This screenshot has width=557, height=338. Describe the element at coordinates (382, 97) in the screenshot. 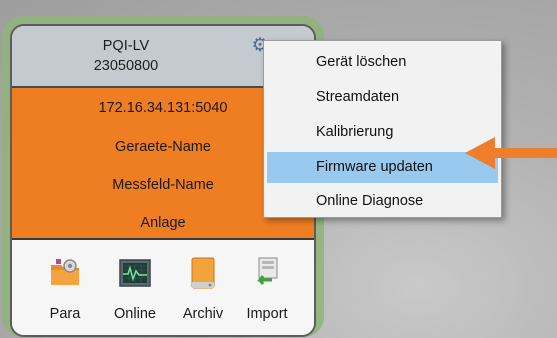

I see `menu-item-stream-data: Streamdaten` at that location.